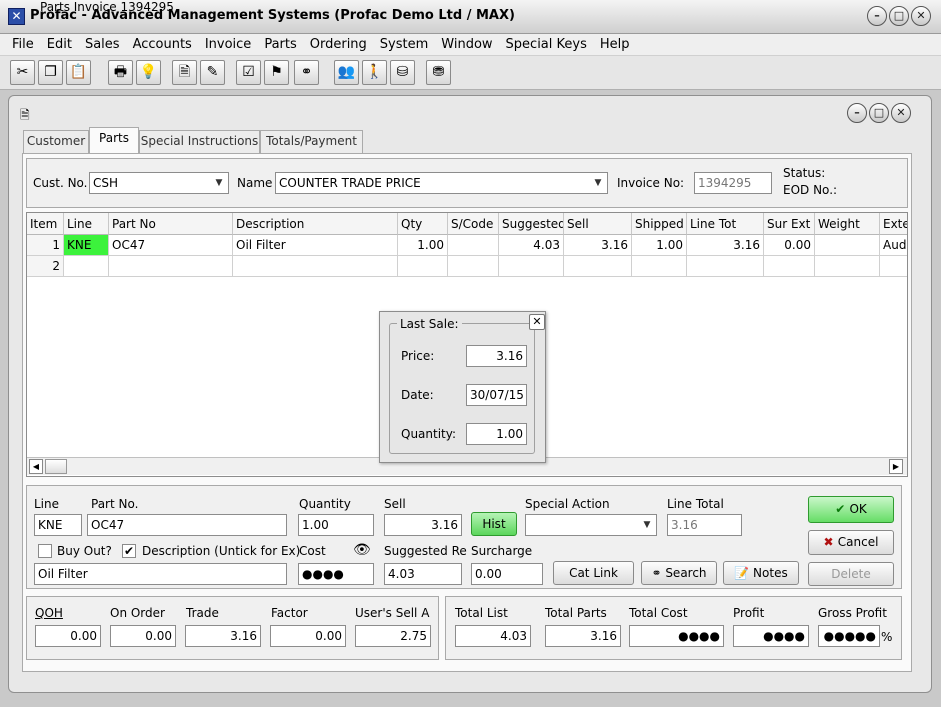 The image size is (941, 707). I want to click on scroll-thumb, so click(56, 466).